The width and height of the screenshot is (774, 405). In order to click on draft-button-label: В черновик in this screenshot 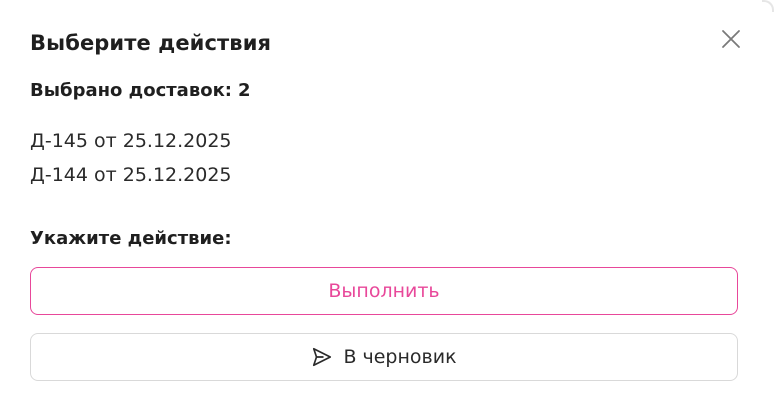, I will do `click(400, 357)`.